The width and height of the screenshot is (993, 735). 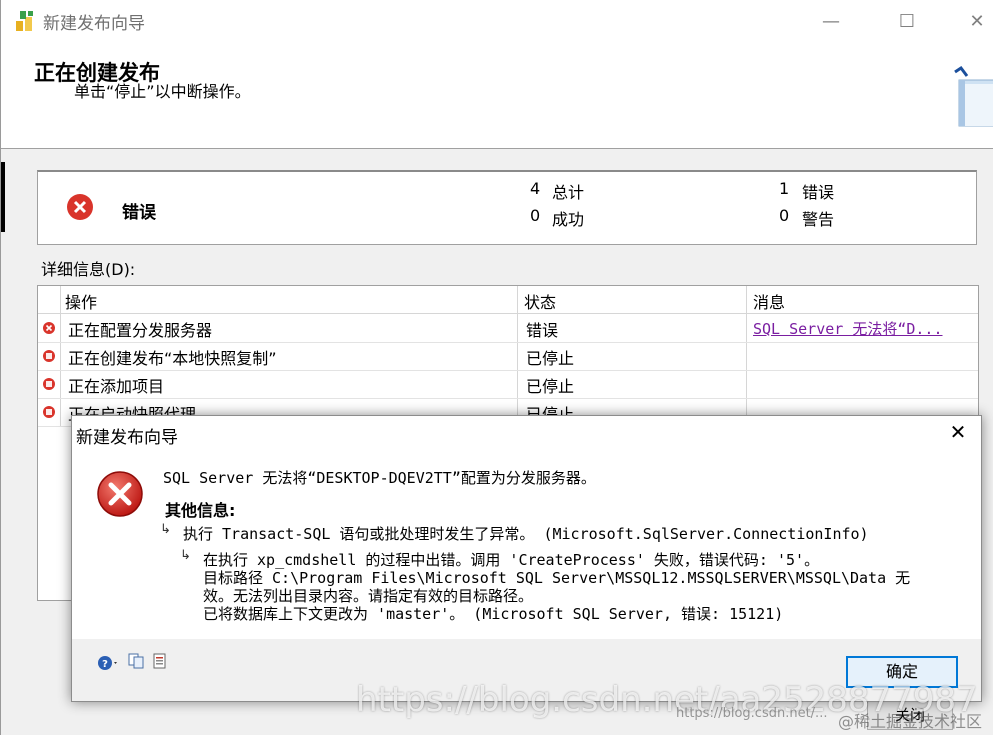 I want to click on additional-info-heading: 其他信息:, so click(x=200, y=510).